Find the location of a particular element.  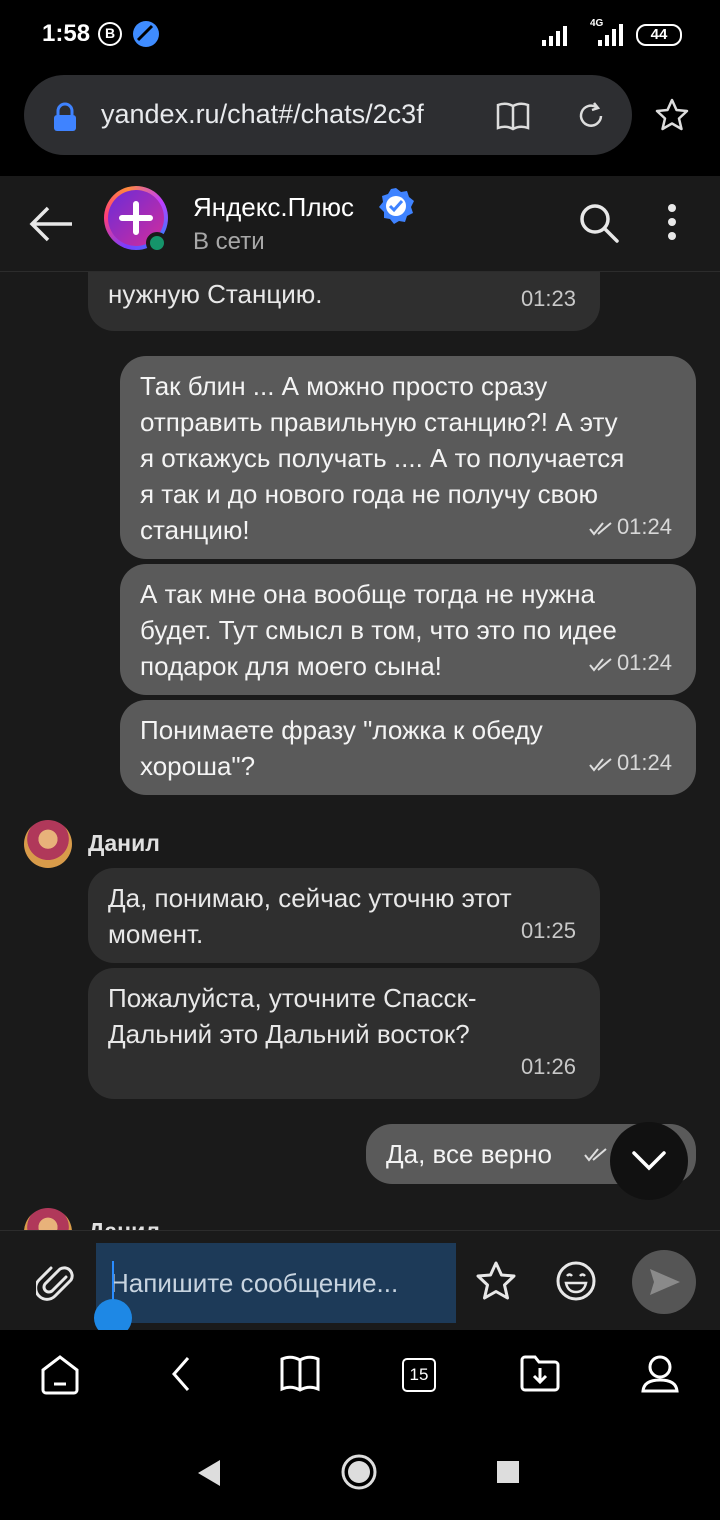

url-text: yandex.ru/chat#/chats/2c3f is located at coordinates (279, 114).